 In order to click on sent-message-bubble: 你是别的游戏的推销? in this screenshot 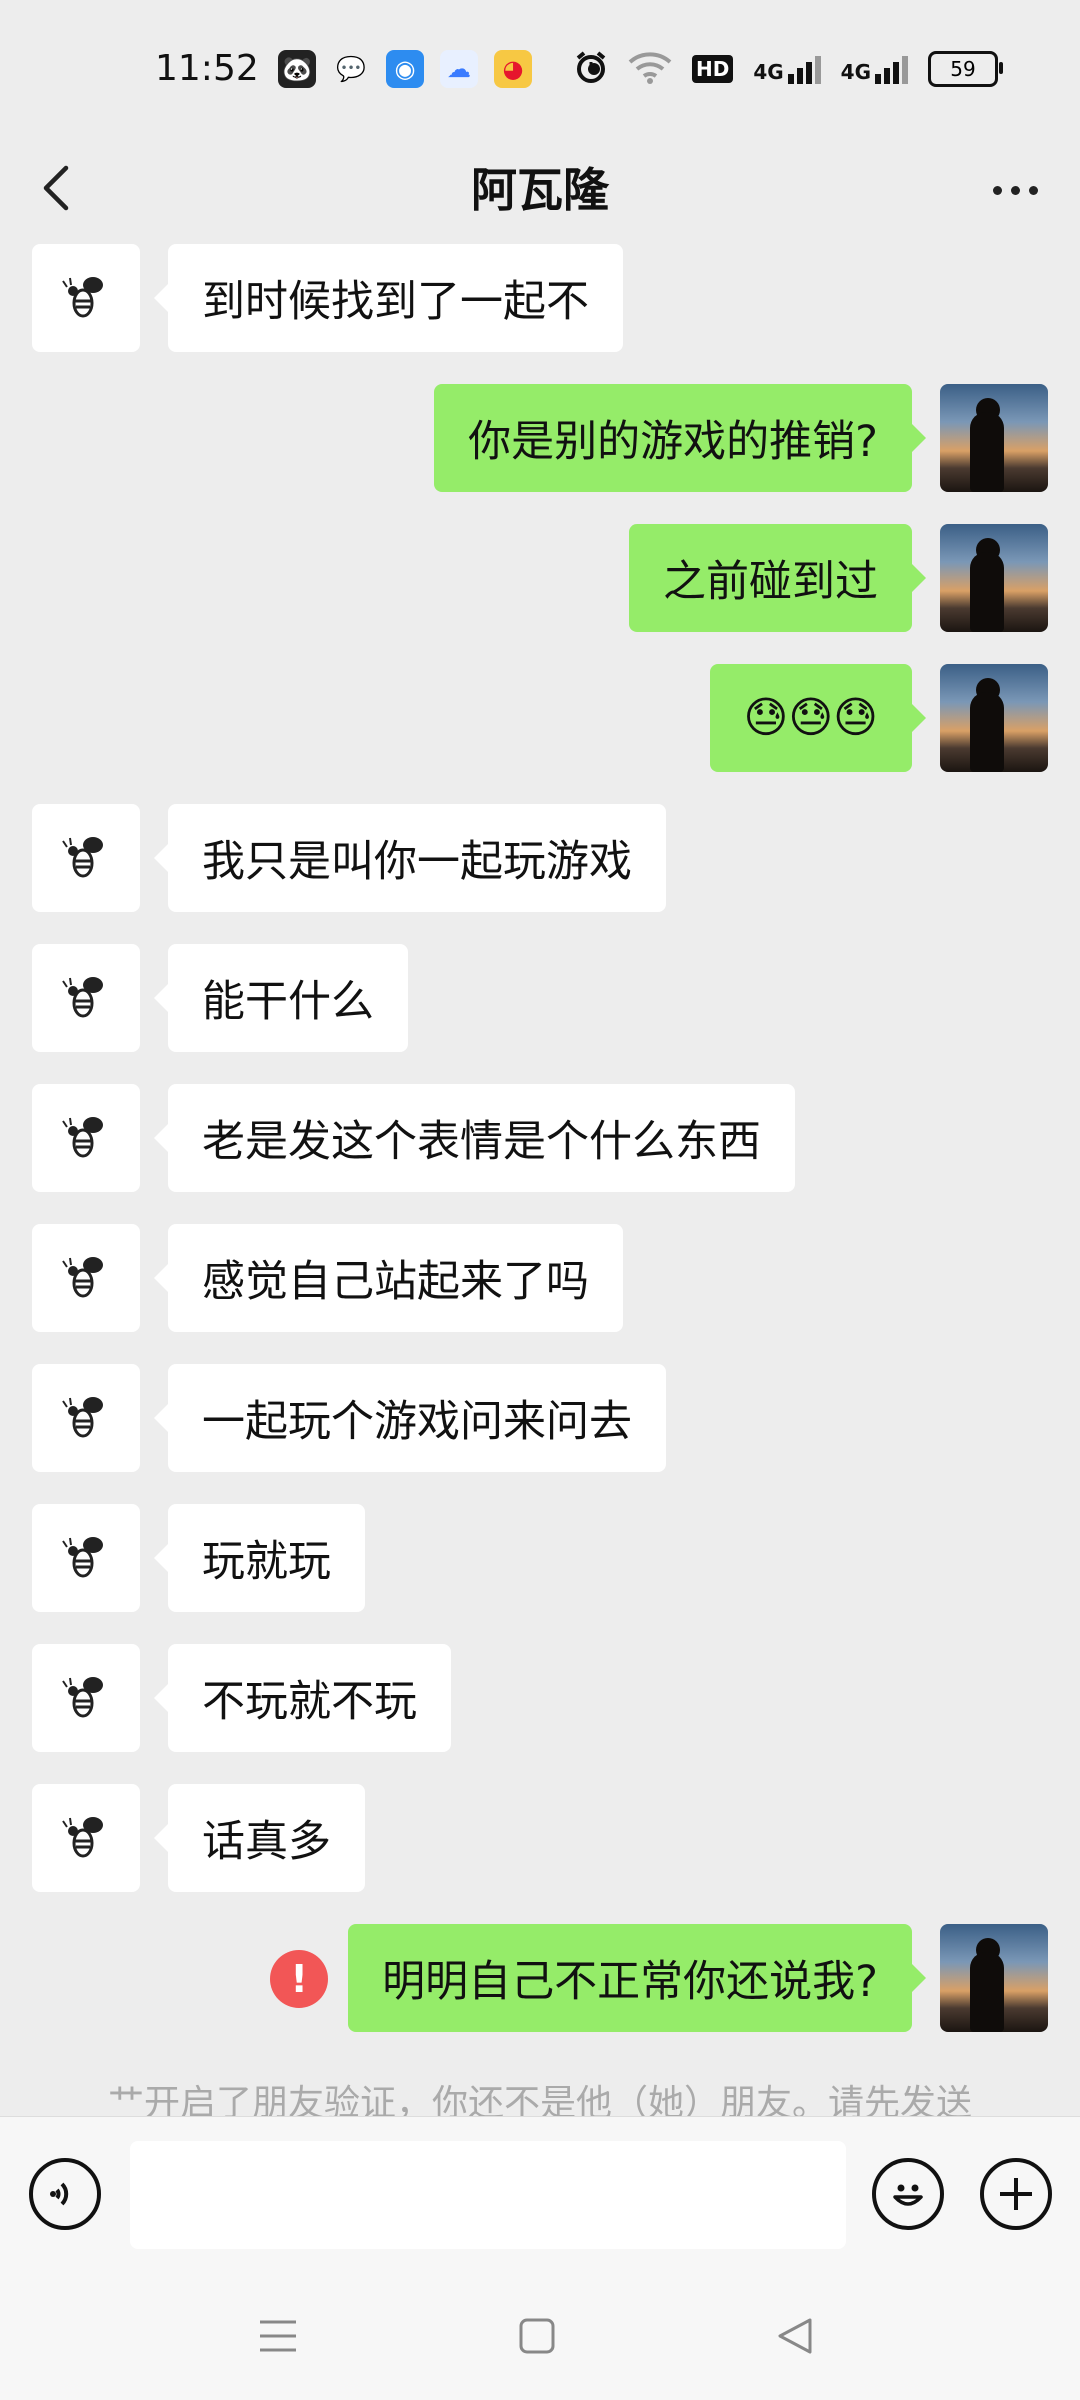, I will do `click(680, 438)`.